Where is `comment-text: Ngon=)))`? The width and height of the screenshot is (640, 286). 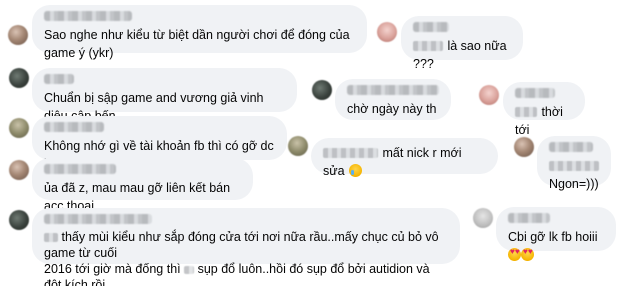 comment-text: Ngon=))) is located at coordinates (574, 184).